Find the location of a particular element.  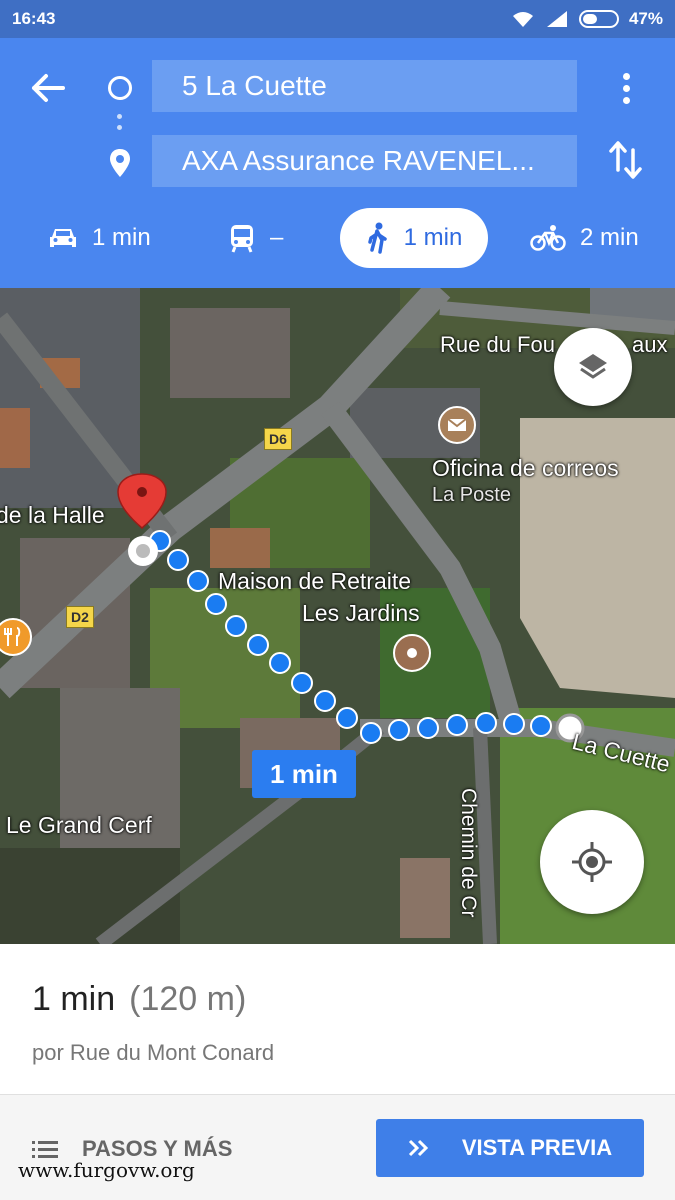

mode-label: – is located at coordinates (277, 237).